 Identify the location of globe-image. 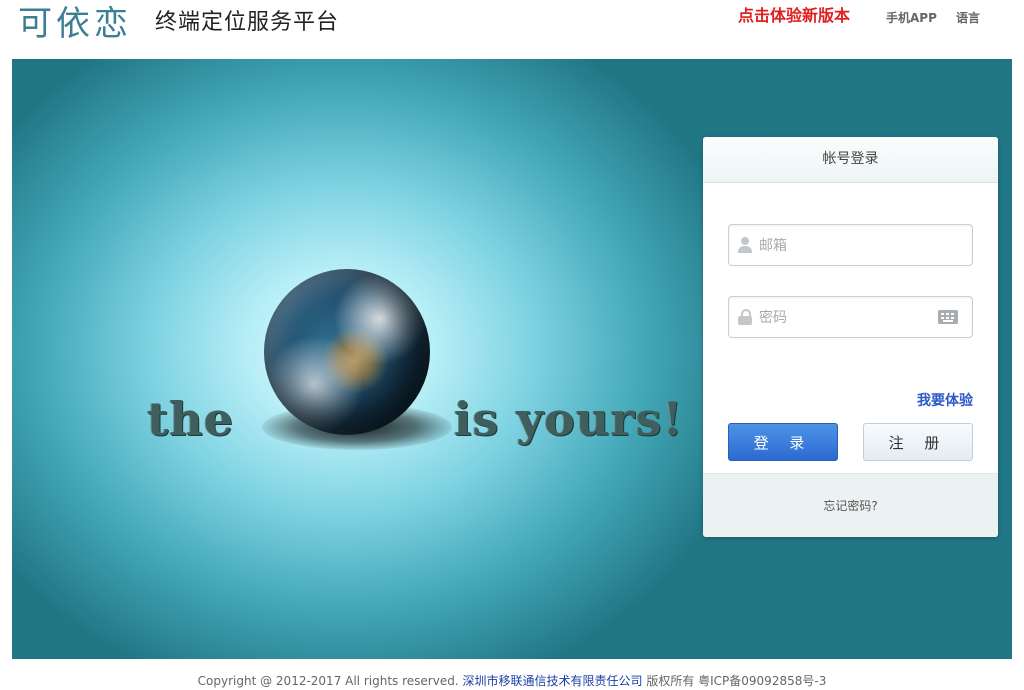
(347, 352).